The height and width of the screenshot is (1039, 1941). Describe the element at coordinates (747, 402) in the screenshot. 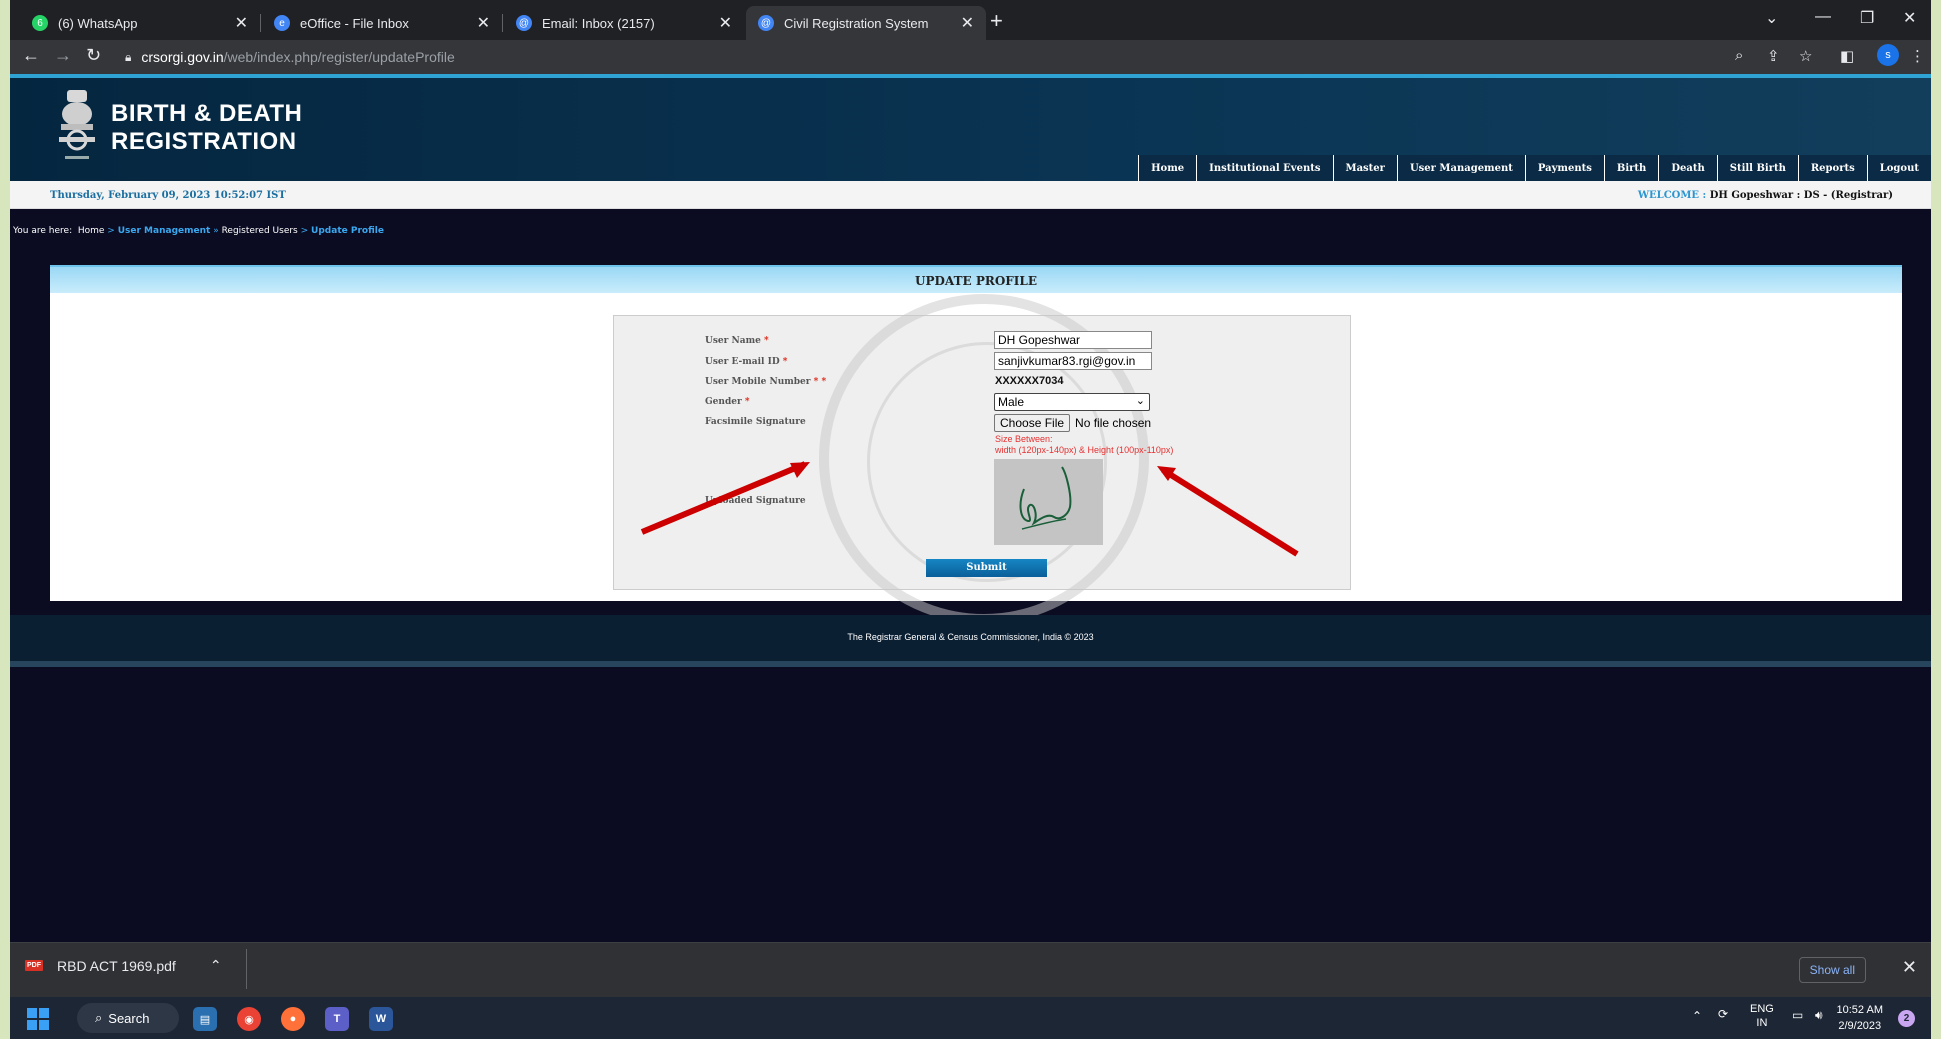

I see `required-mark: *` at that location.